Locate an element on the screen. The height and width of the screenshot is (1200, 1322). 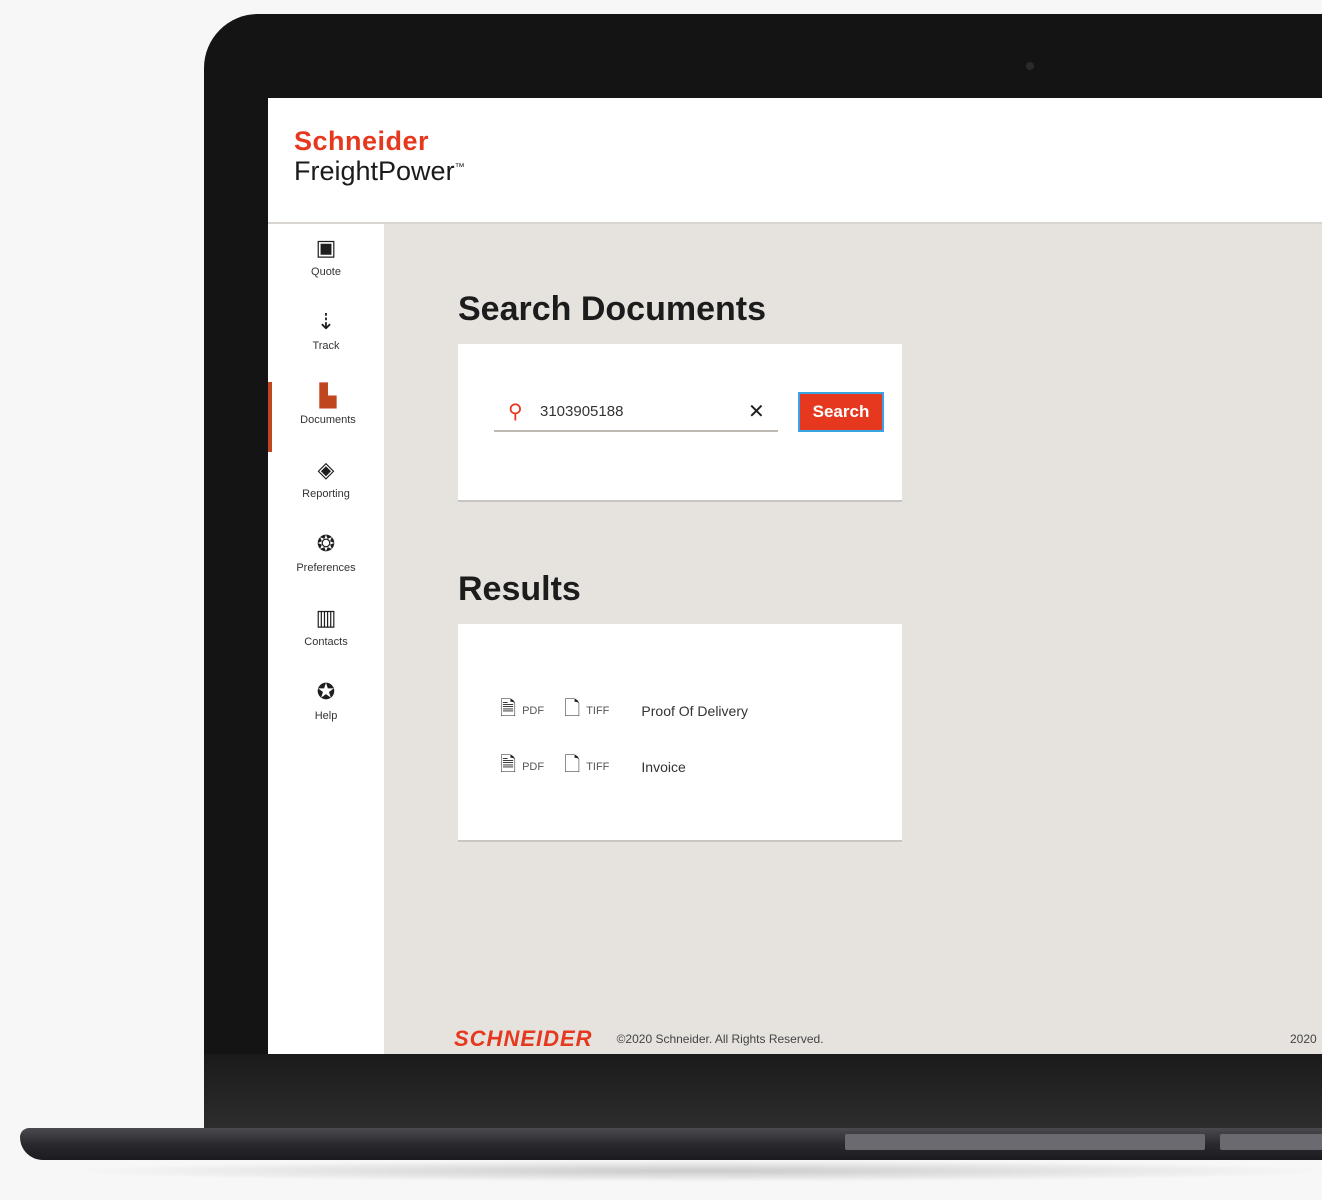
page-title: Search Documents is located at coordinates (612, 309).